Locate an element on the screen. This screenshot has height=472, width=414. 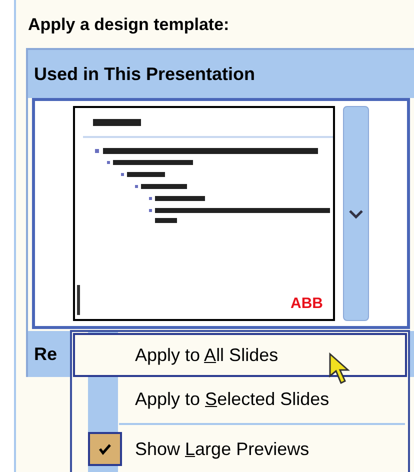
checkmark-icon is located at coordinates (105, 449).